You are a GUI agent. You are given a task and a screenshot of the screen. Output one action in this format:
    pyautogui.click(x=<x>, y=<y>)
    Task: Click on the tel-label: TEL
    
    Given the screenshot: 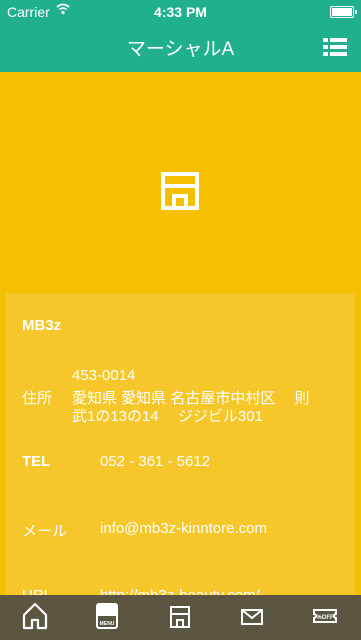 What is the action you would take?
    pyautogui.click(x=36, y=461)
    